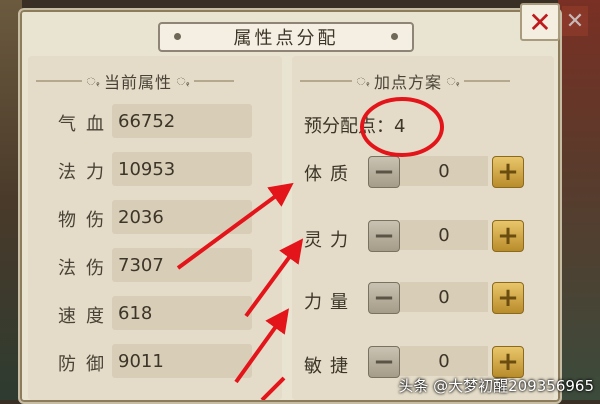  I want to click on stat-label-physical-damage: 物伤, so click(86, 220).